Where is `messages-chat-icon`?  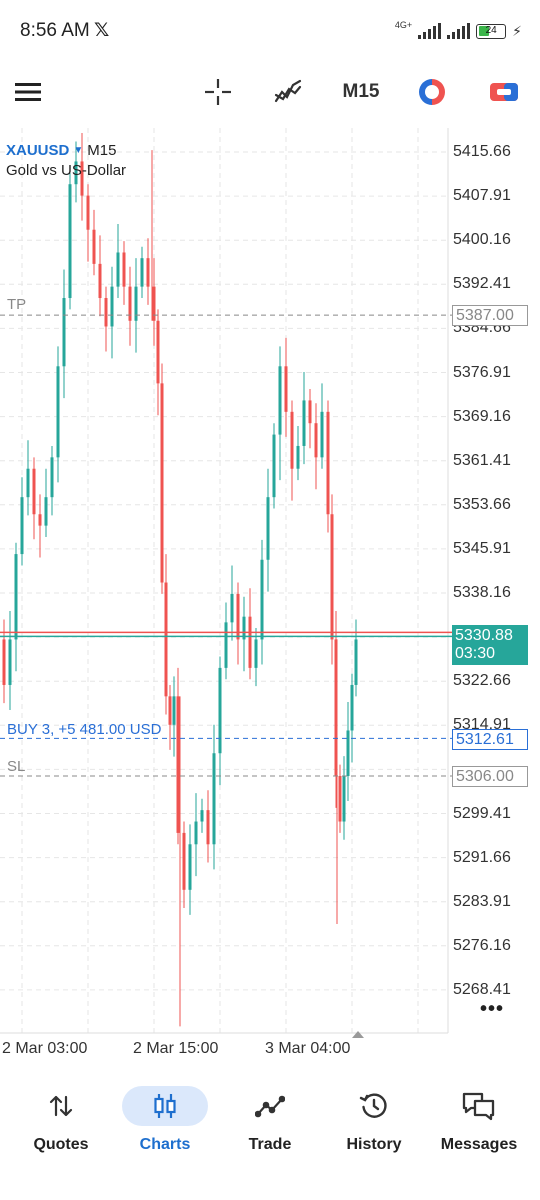
messages-chat-icon is located at coordinates (478, 1106).